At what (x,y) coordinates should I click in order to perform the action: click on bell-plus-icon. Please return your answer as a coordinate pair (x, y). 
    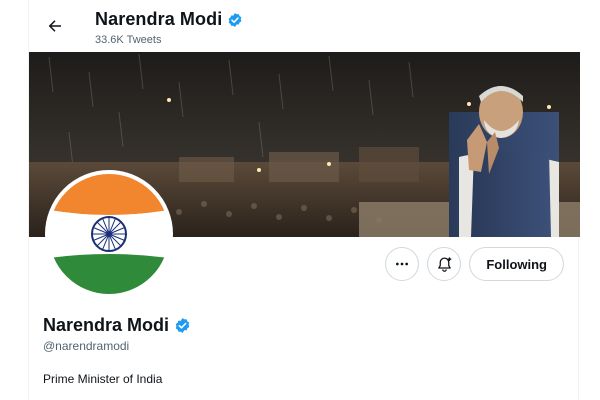
    Looking at the image, I should click on (445, 264).